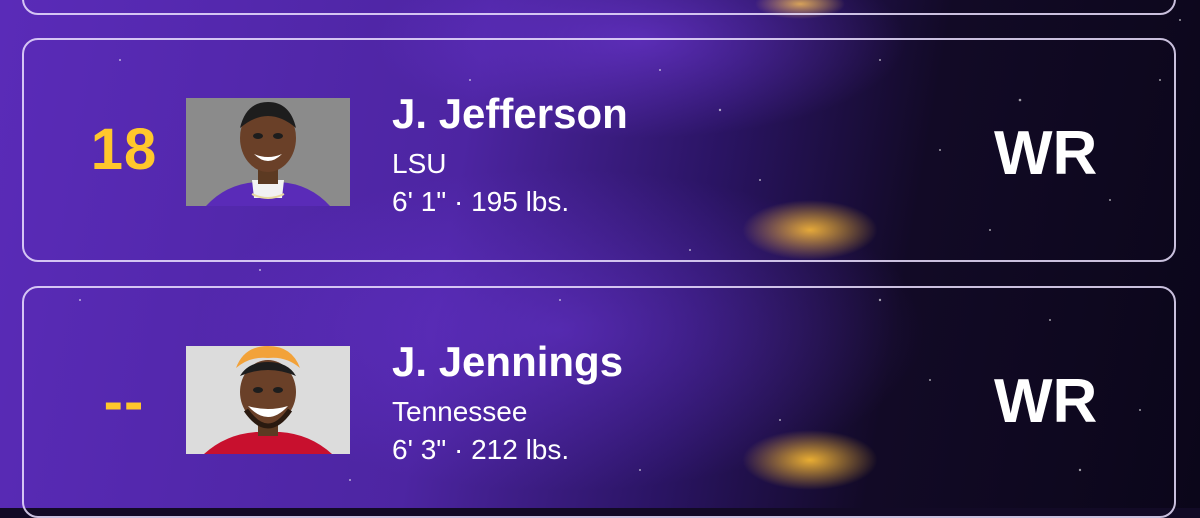  I want to click on player-school: Tennessee, so click(460, 411).